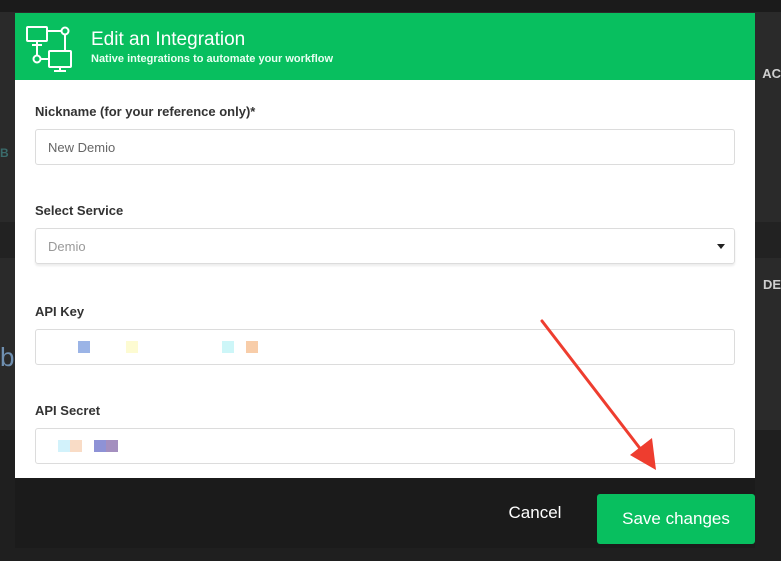  I want to click on service-field-group: Select Service Demio, so click(385, 233).